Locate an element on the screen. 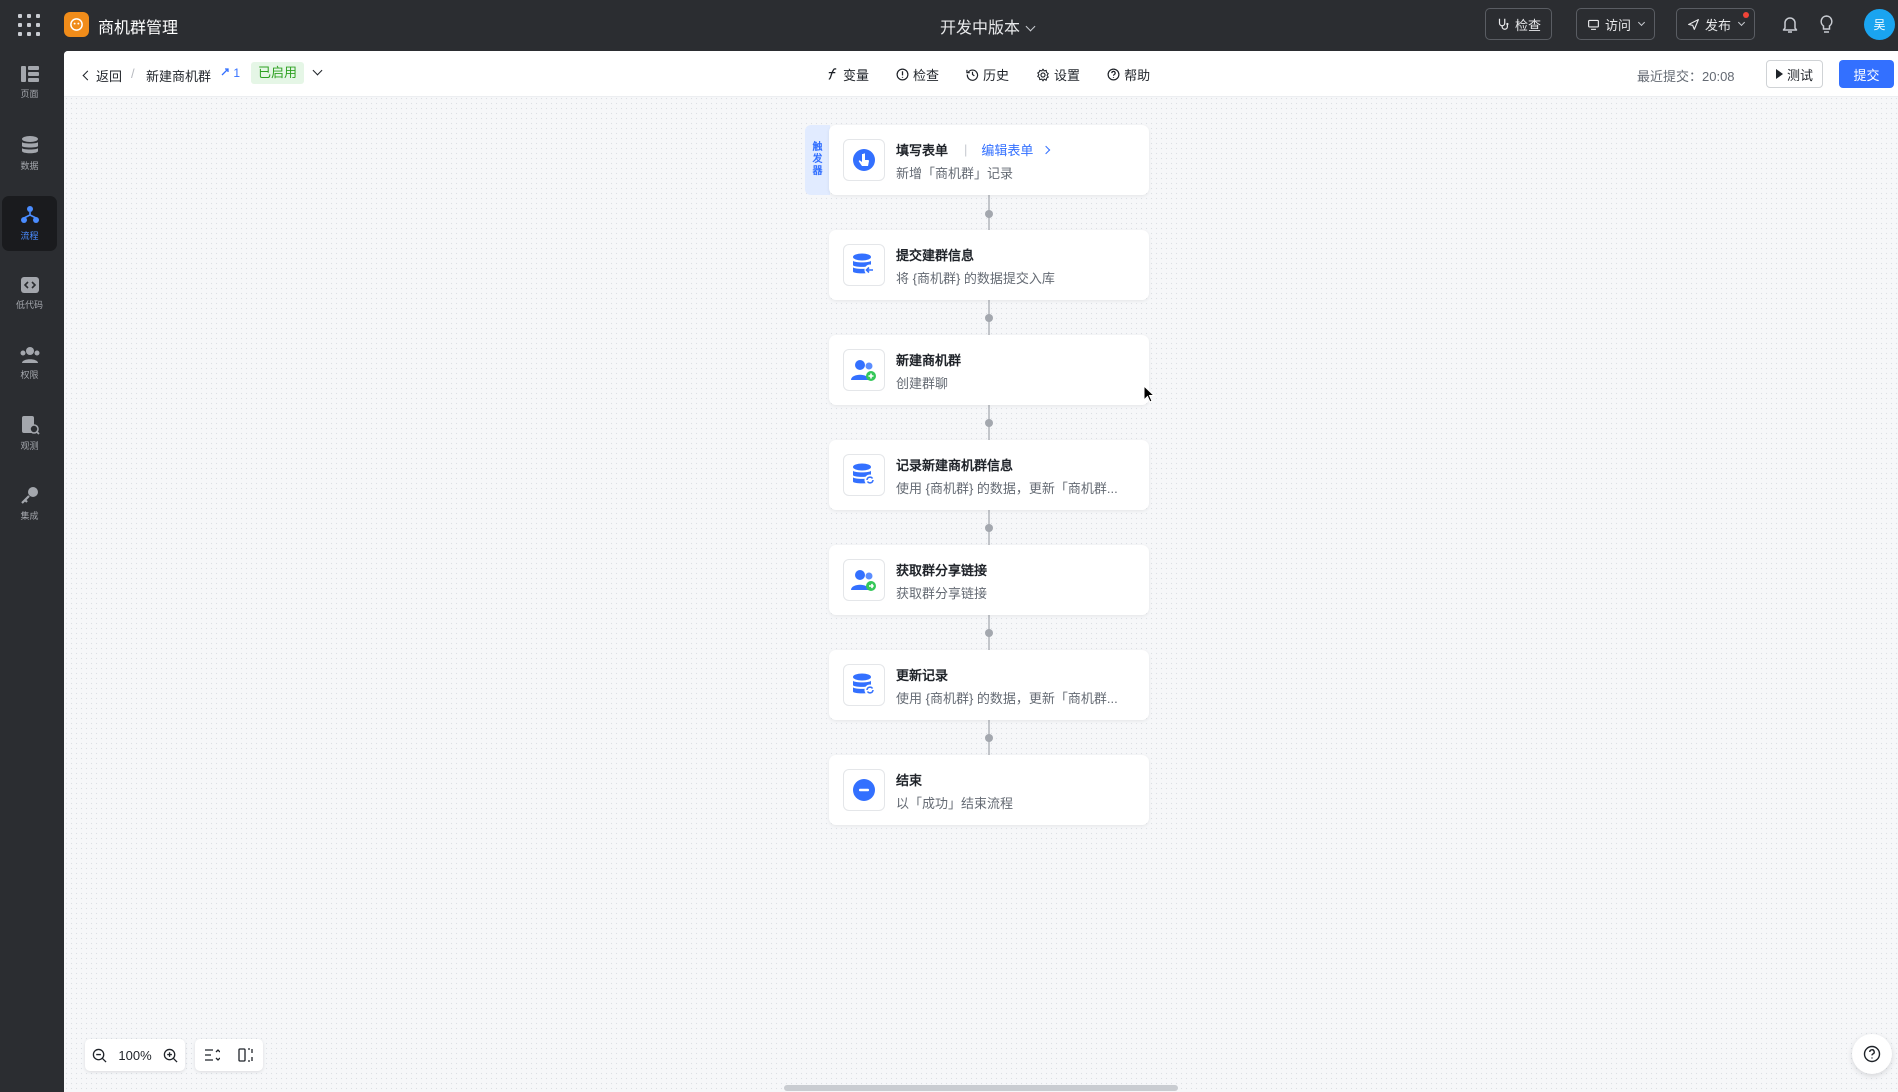  version-label: 开发中版本 is located at coordinates (980, 28).